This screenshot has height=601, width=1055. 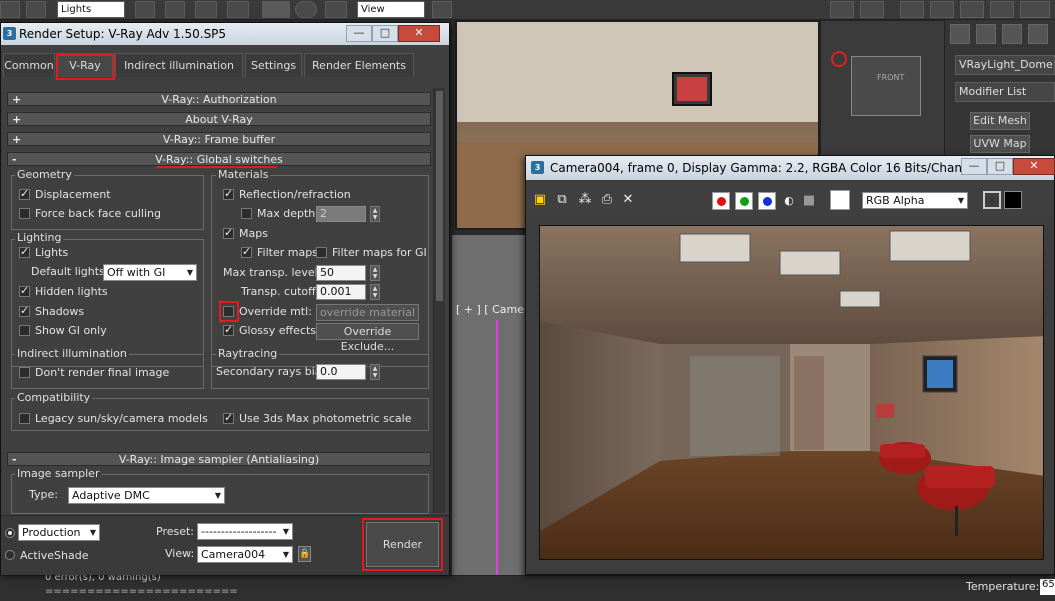 I want to click on production-dropdown: Production, so click(x=59, y=532).